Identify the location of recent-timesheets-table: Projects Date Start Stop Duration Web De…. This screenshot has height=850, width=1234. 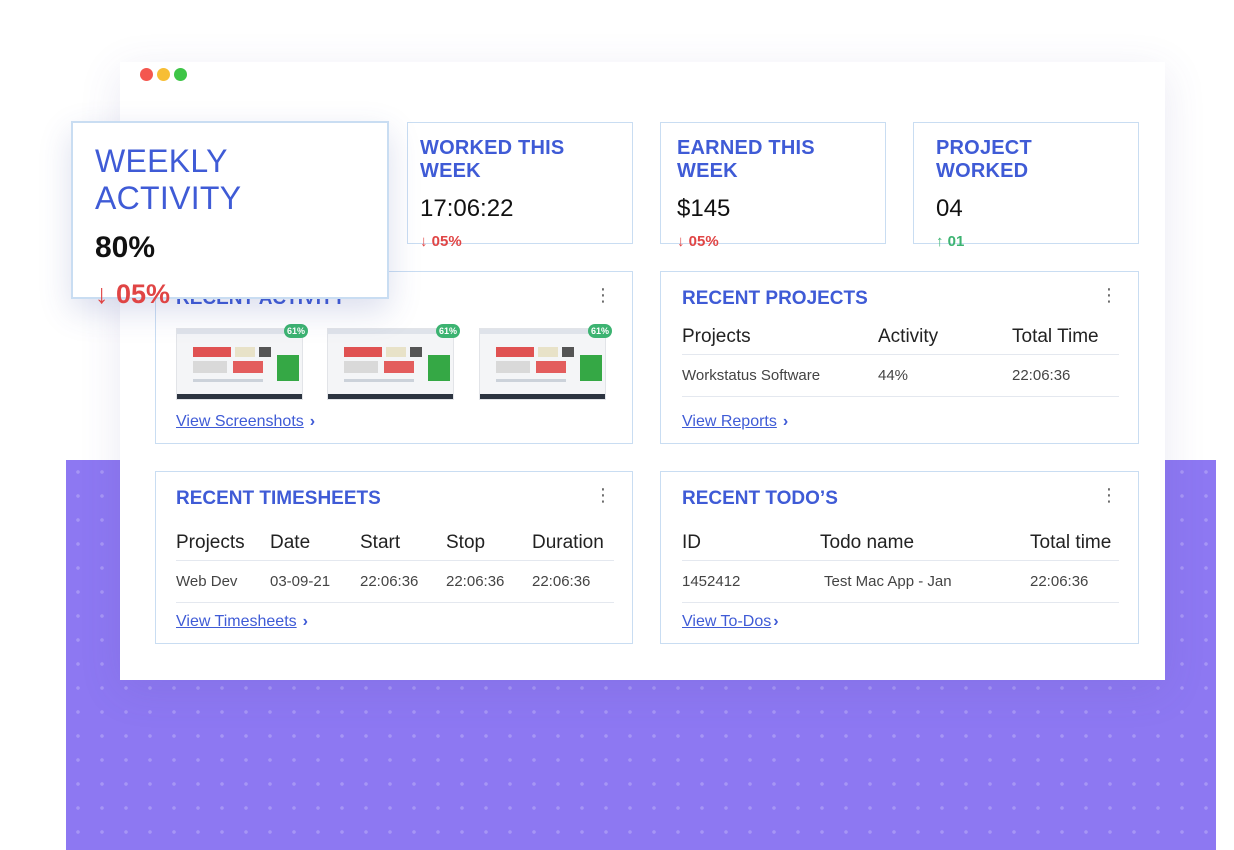
(395, 567).